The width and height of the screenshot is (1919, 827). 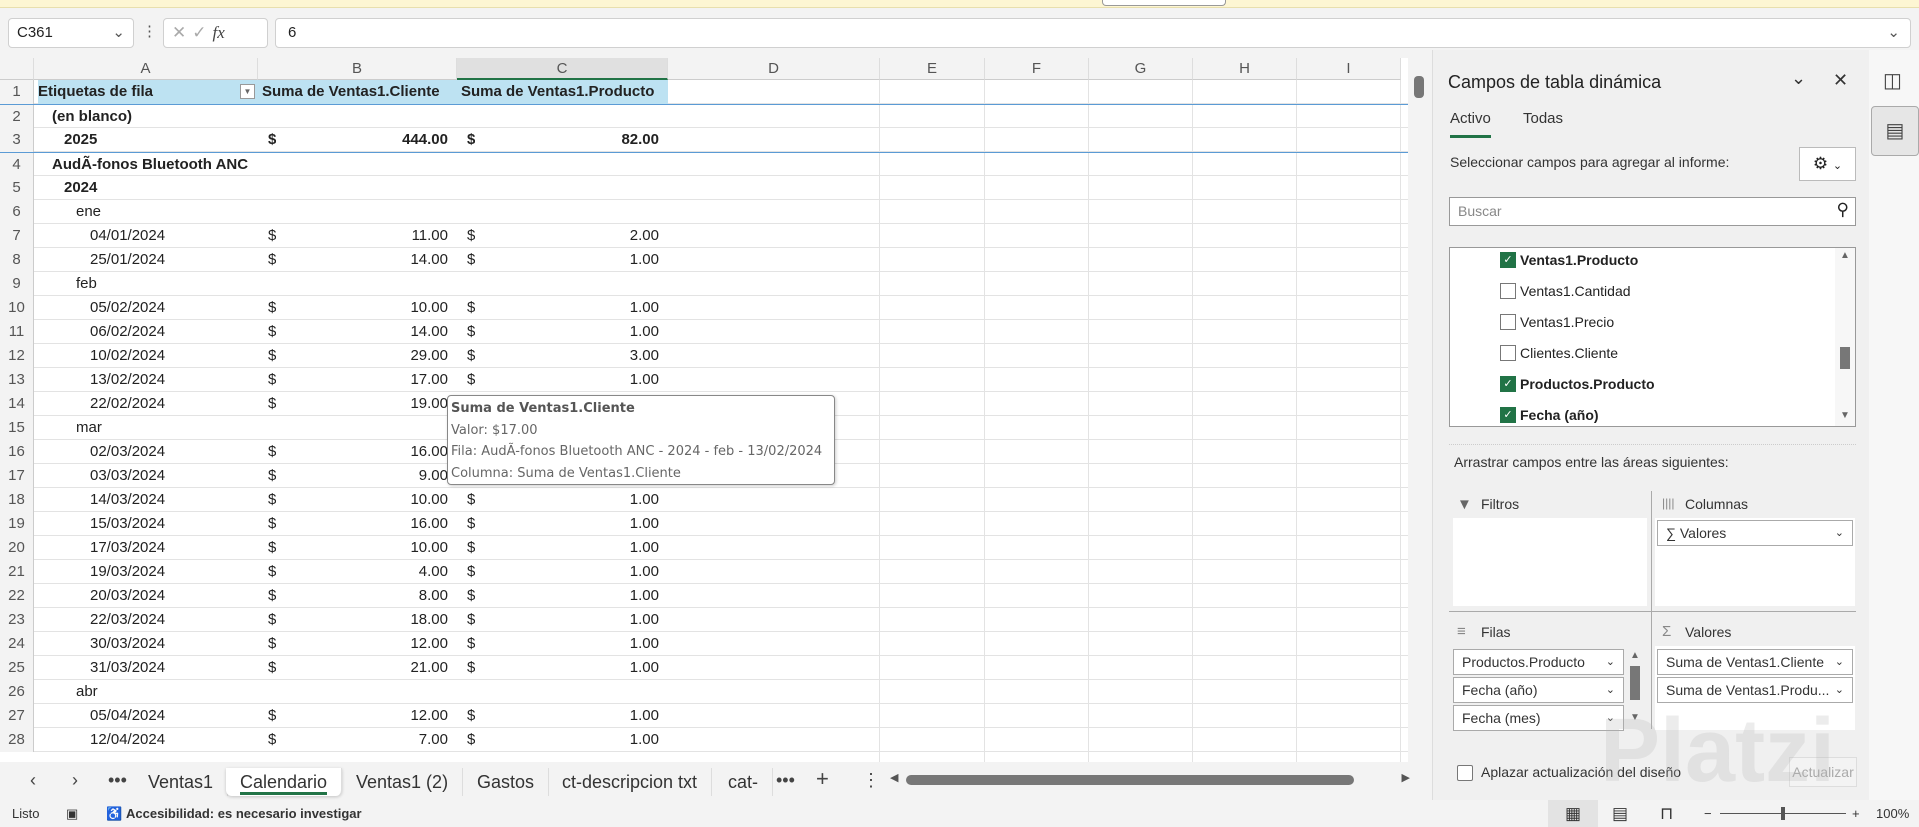 I want to click on field-item: ✓ Fecha (año), so click(x=1640, y=415).